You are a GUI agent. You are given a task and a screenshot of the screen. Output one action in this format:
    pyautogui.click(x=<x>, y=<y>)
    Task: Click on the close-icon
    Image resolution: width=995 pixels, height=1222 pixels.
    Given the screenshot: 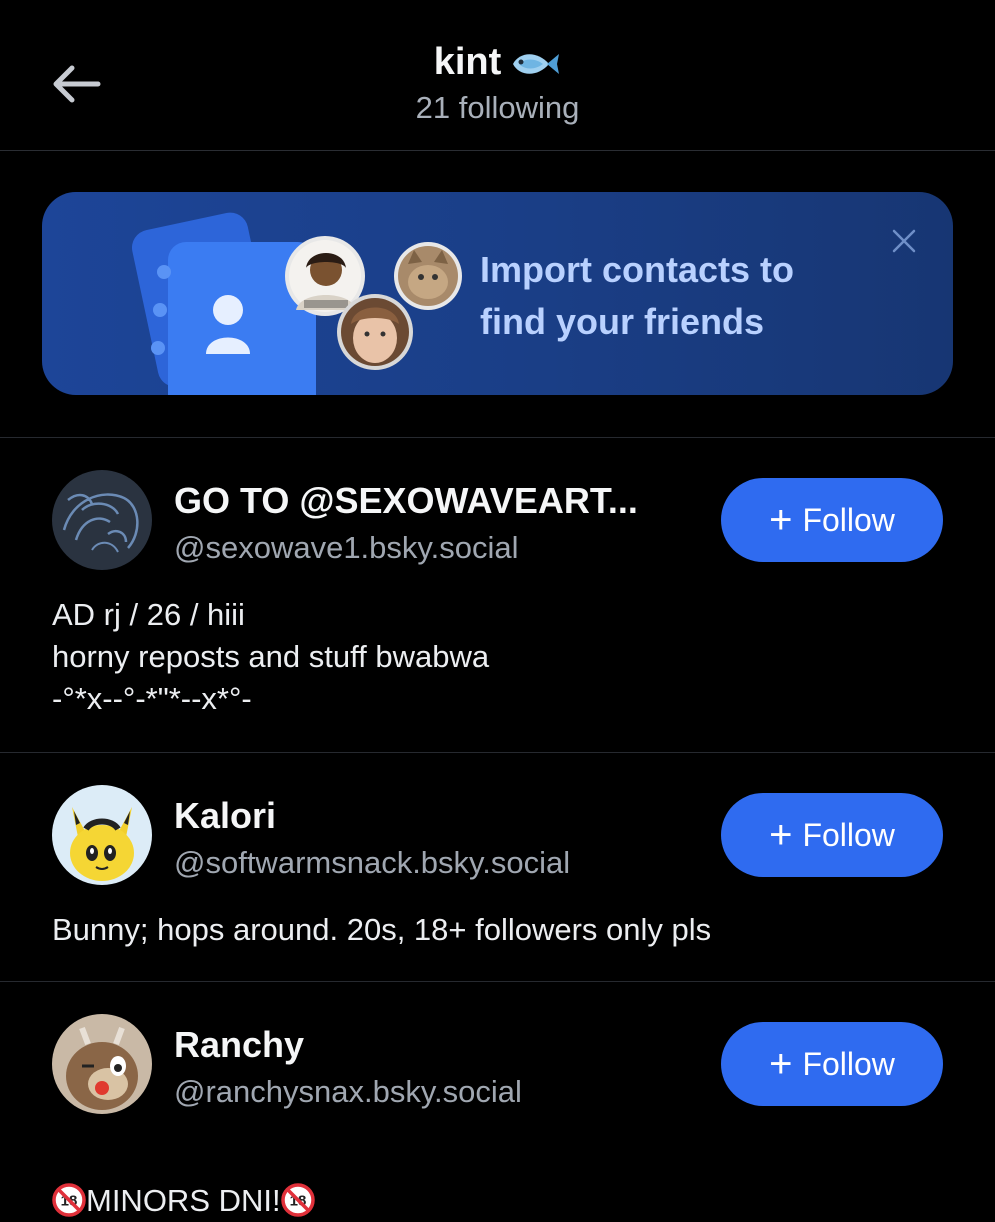 What is the action you would take?
    pyautogui.click(x=904, y=241)
    